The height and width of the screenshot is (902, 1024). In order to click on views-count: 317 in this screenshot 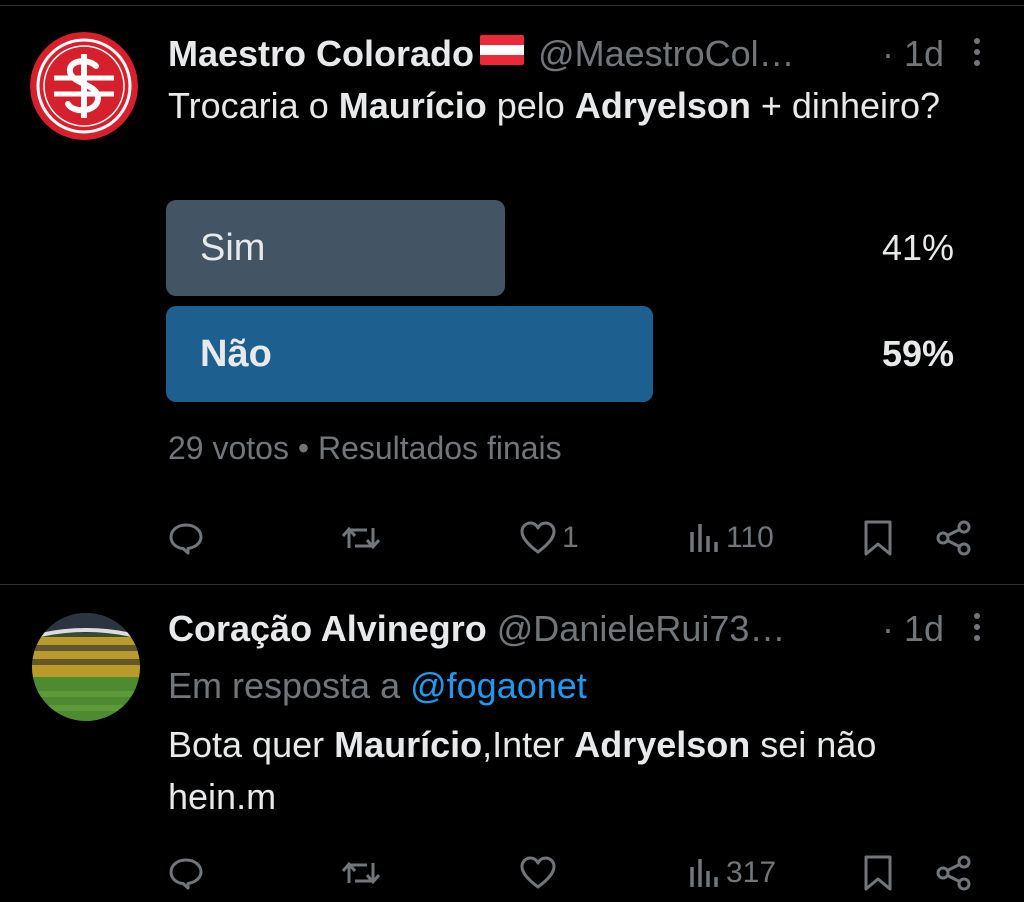, I will do `click(751, 872)`.